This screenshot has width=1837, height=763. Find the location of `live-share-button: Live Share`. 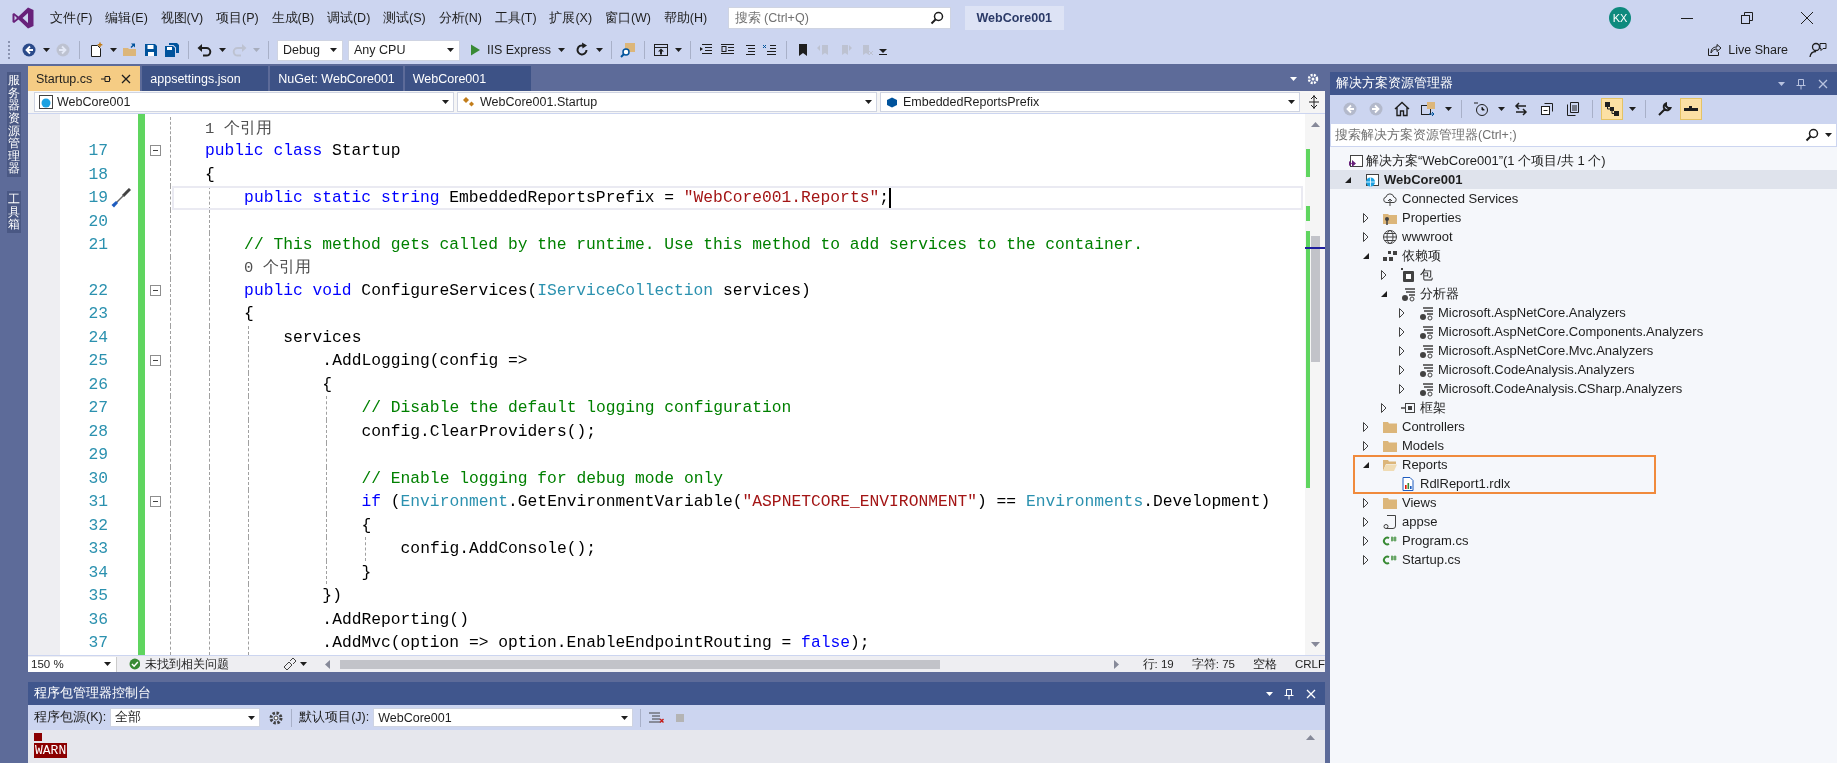

live-share-button: Live Share is located at coordinates (1747, 50).